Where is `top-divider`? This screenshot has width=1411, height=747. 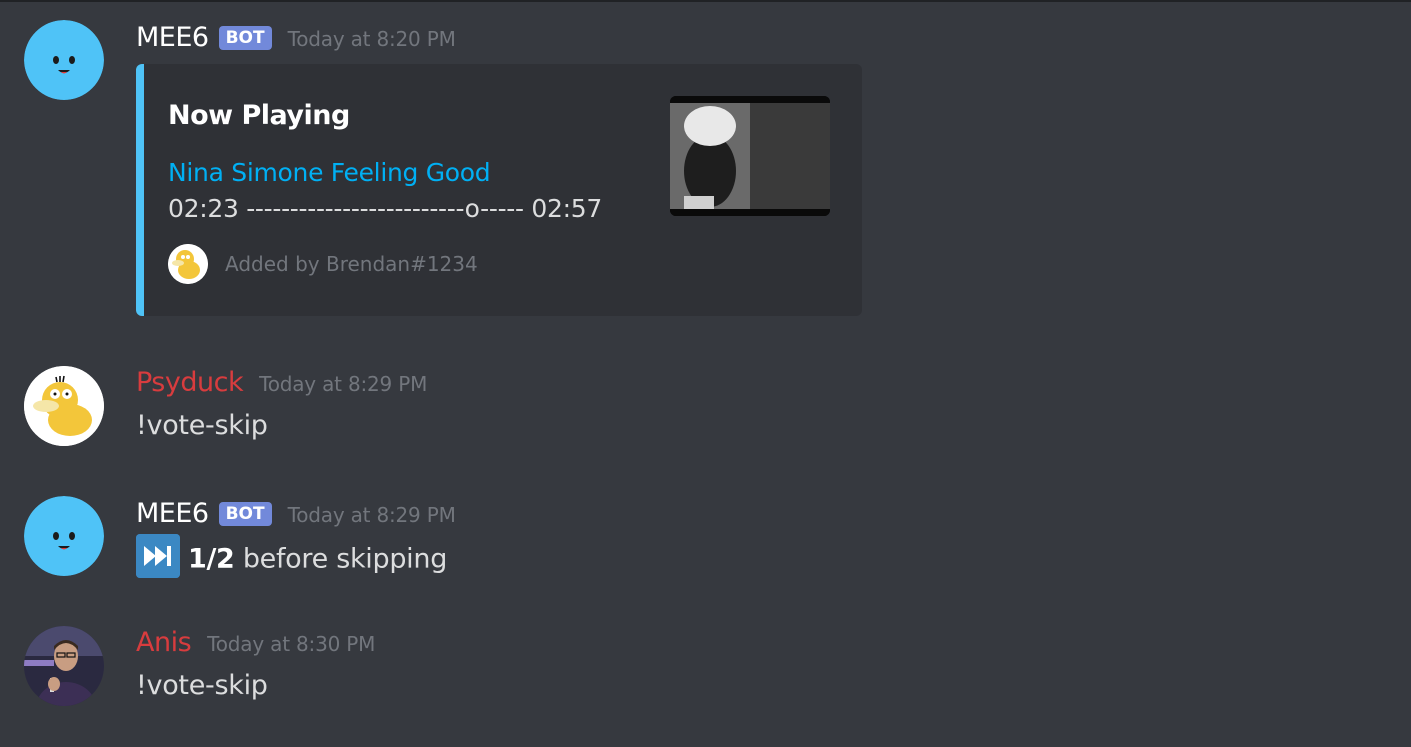
top-divider is located at coordinates (705, 1).